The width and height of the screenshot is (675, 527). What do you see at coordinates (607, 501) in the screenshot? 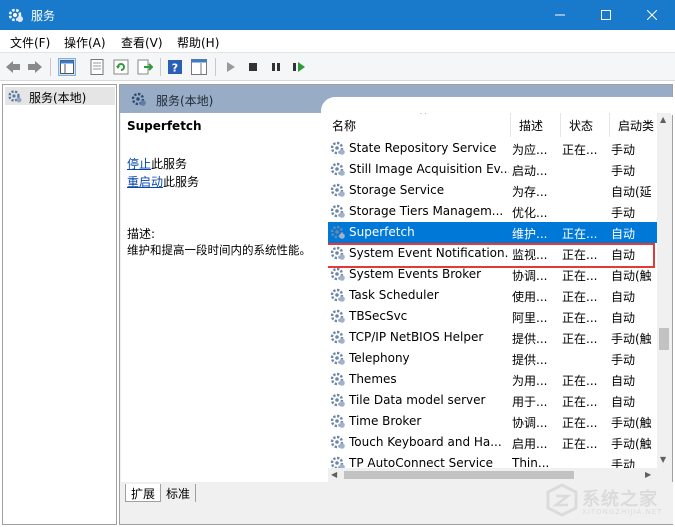
I see `site-watermark: 系统之家 XITONGZHIJIA.NET` at bounding box center [607, 501].